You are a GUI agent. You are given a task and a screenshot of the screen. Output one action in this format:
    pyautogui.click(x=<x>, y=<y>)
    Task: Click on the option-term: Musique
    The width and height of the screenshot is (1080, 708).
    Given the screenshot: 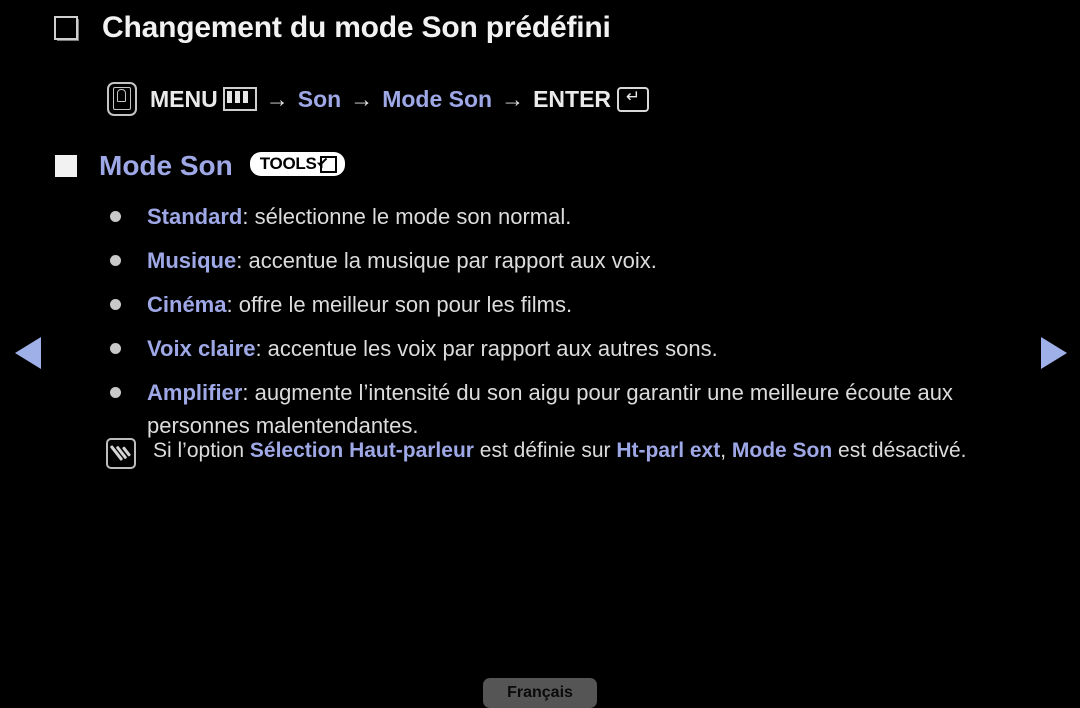 What is the action you would take?
    pyautogui.click(x=192, y=260)
    